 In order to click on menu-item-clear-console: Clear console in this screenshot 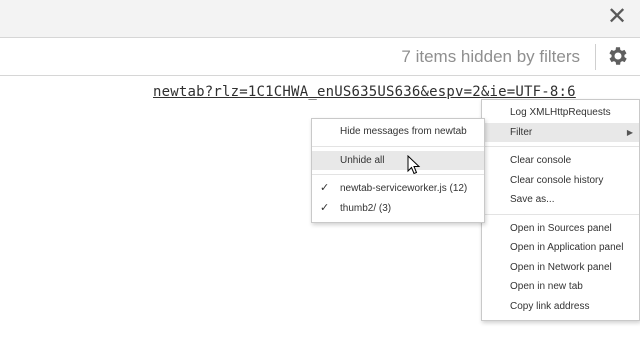, I will do `click(560, 161)`.